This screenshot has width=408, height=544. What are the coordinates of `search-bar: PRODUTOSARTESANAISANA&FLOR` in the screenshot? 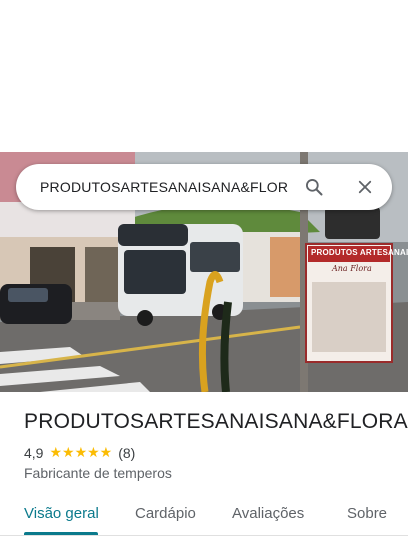 It's located at (204, 187).